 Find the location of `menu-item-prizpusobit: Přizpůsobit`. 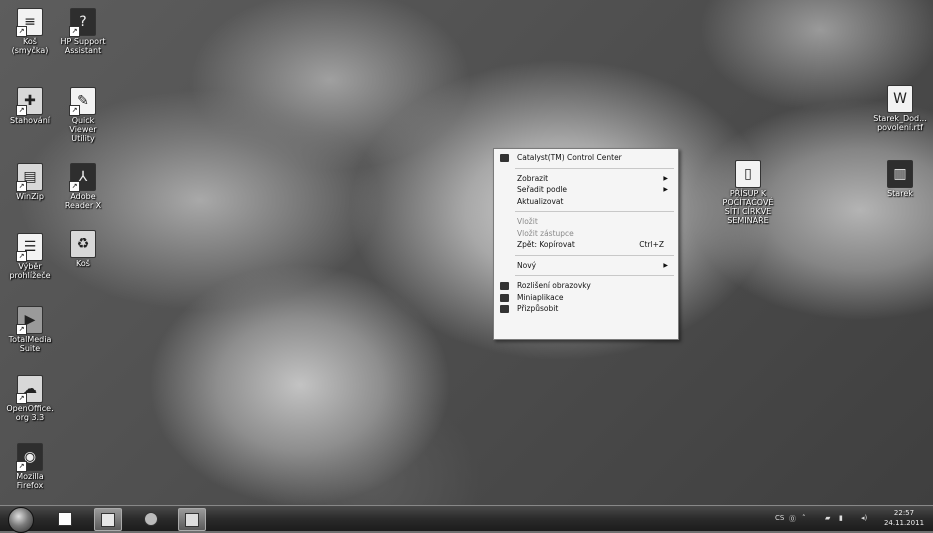

menu-item-prizpusobit: Přizpůsobit is located at coordinates (586, 309).